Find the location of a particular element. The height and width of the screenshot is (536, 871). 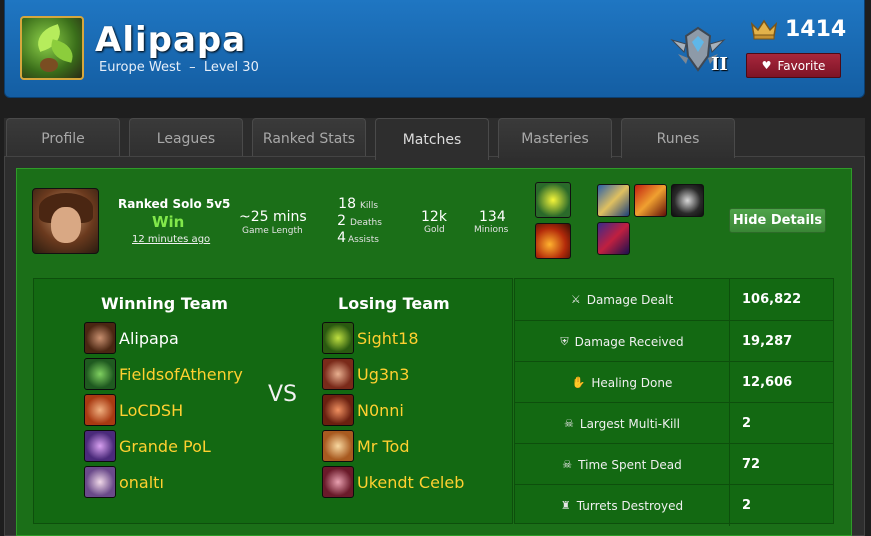

stat-row: ☠ Time Spent Dead 72 is located at coordinates (674, 464).